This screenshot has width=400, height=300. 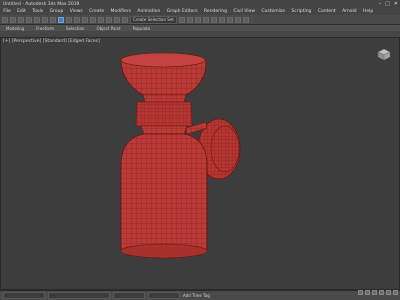 What do you see at coordinates (7, 11) in the screenshot?
I see `menu-file: File` at bounding box center [7, 11].